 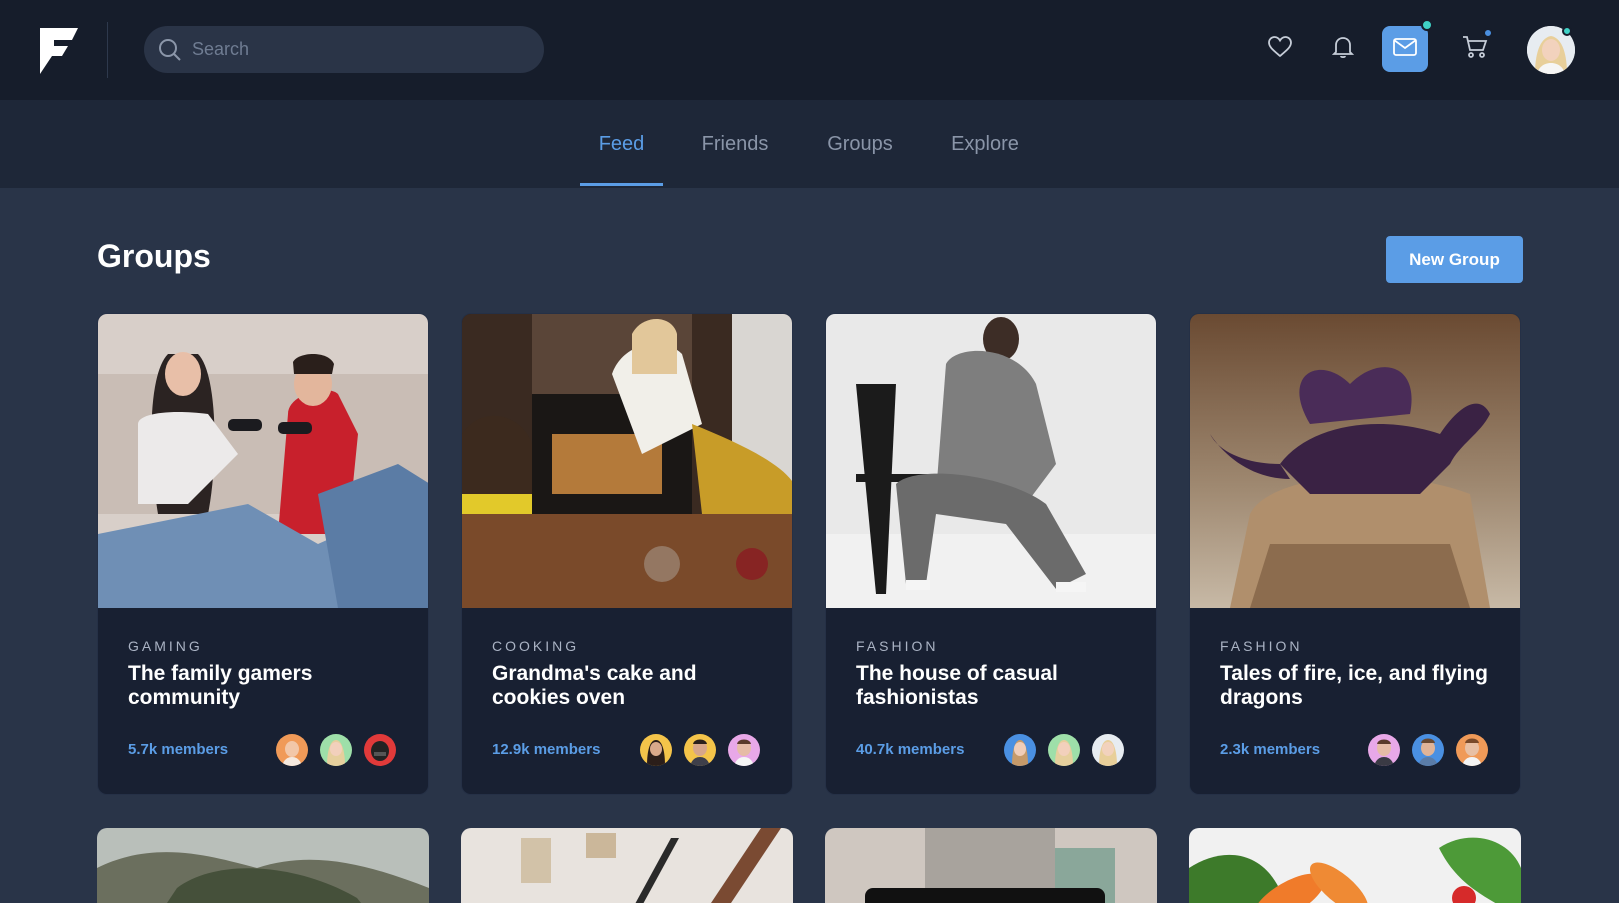 I want to click on messages-notification-dot, so click(x=1427, y=25).